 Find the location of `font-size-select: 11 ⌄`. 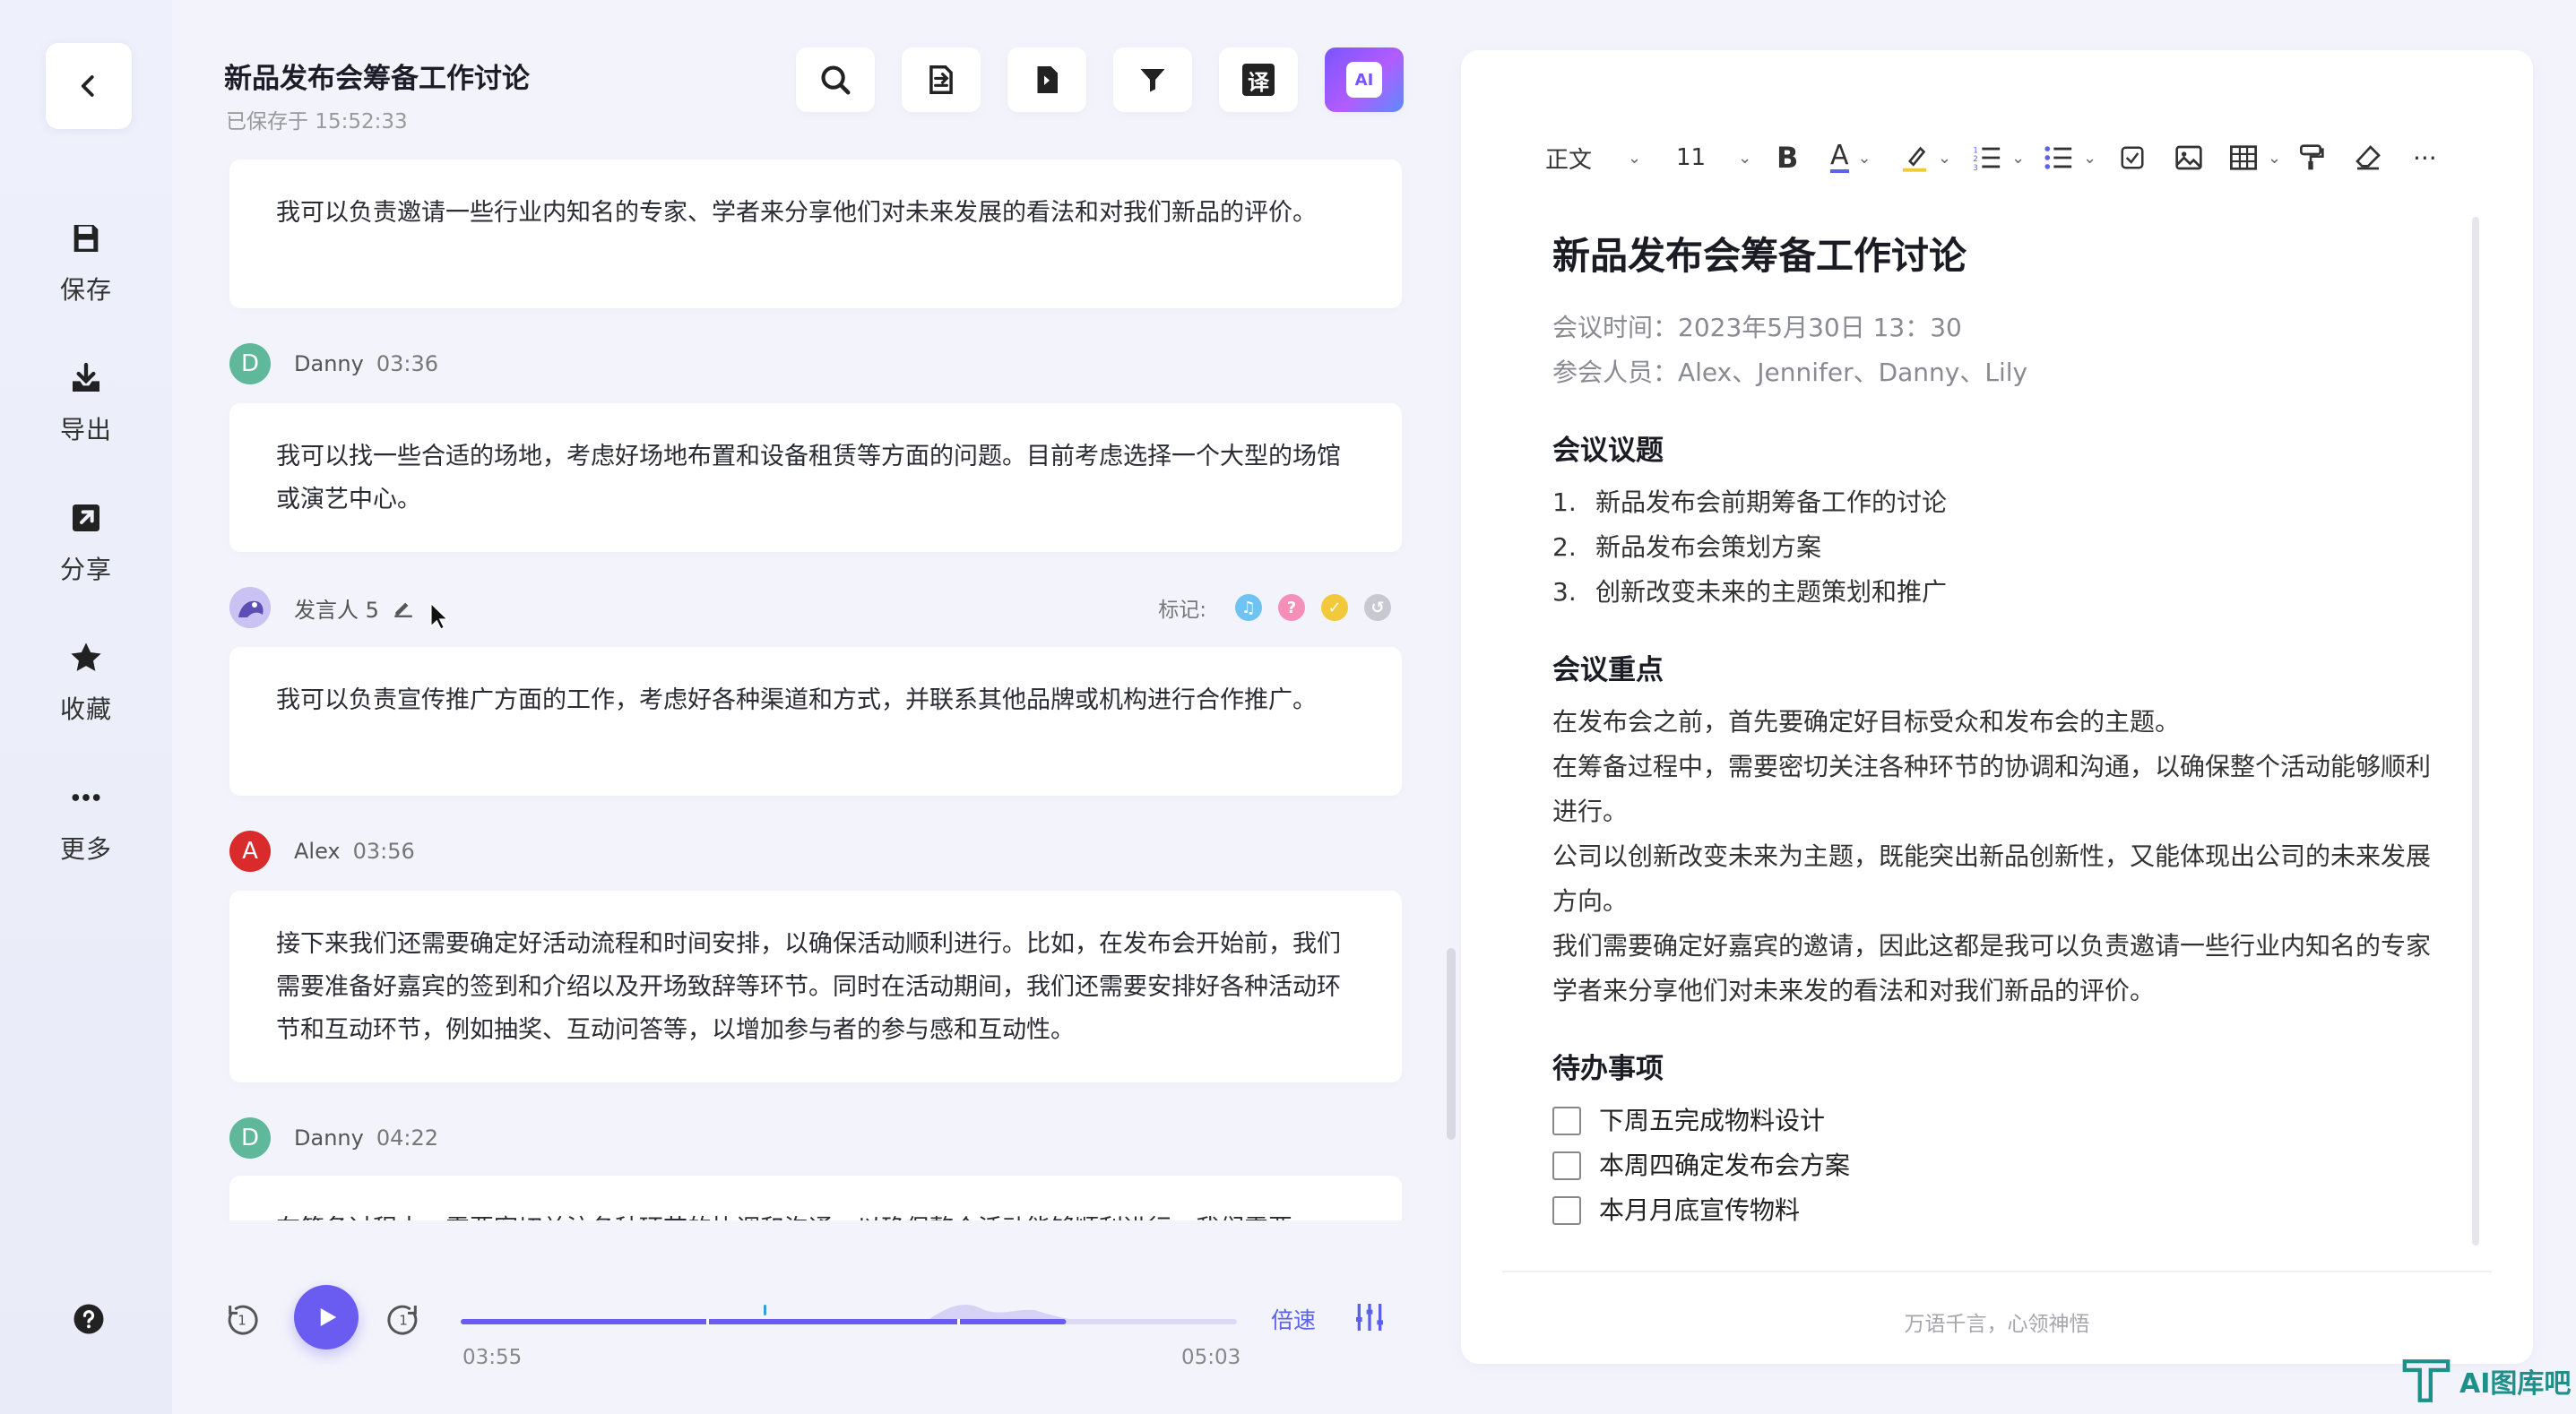

font-size-select: 11 ⌄ is located at coordinates (1713, 158).